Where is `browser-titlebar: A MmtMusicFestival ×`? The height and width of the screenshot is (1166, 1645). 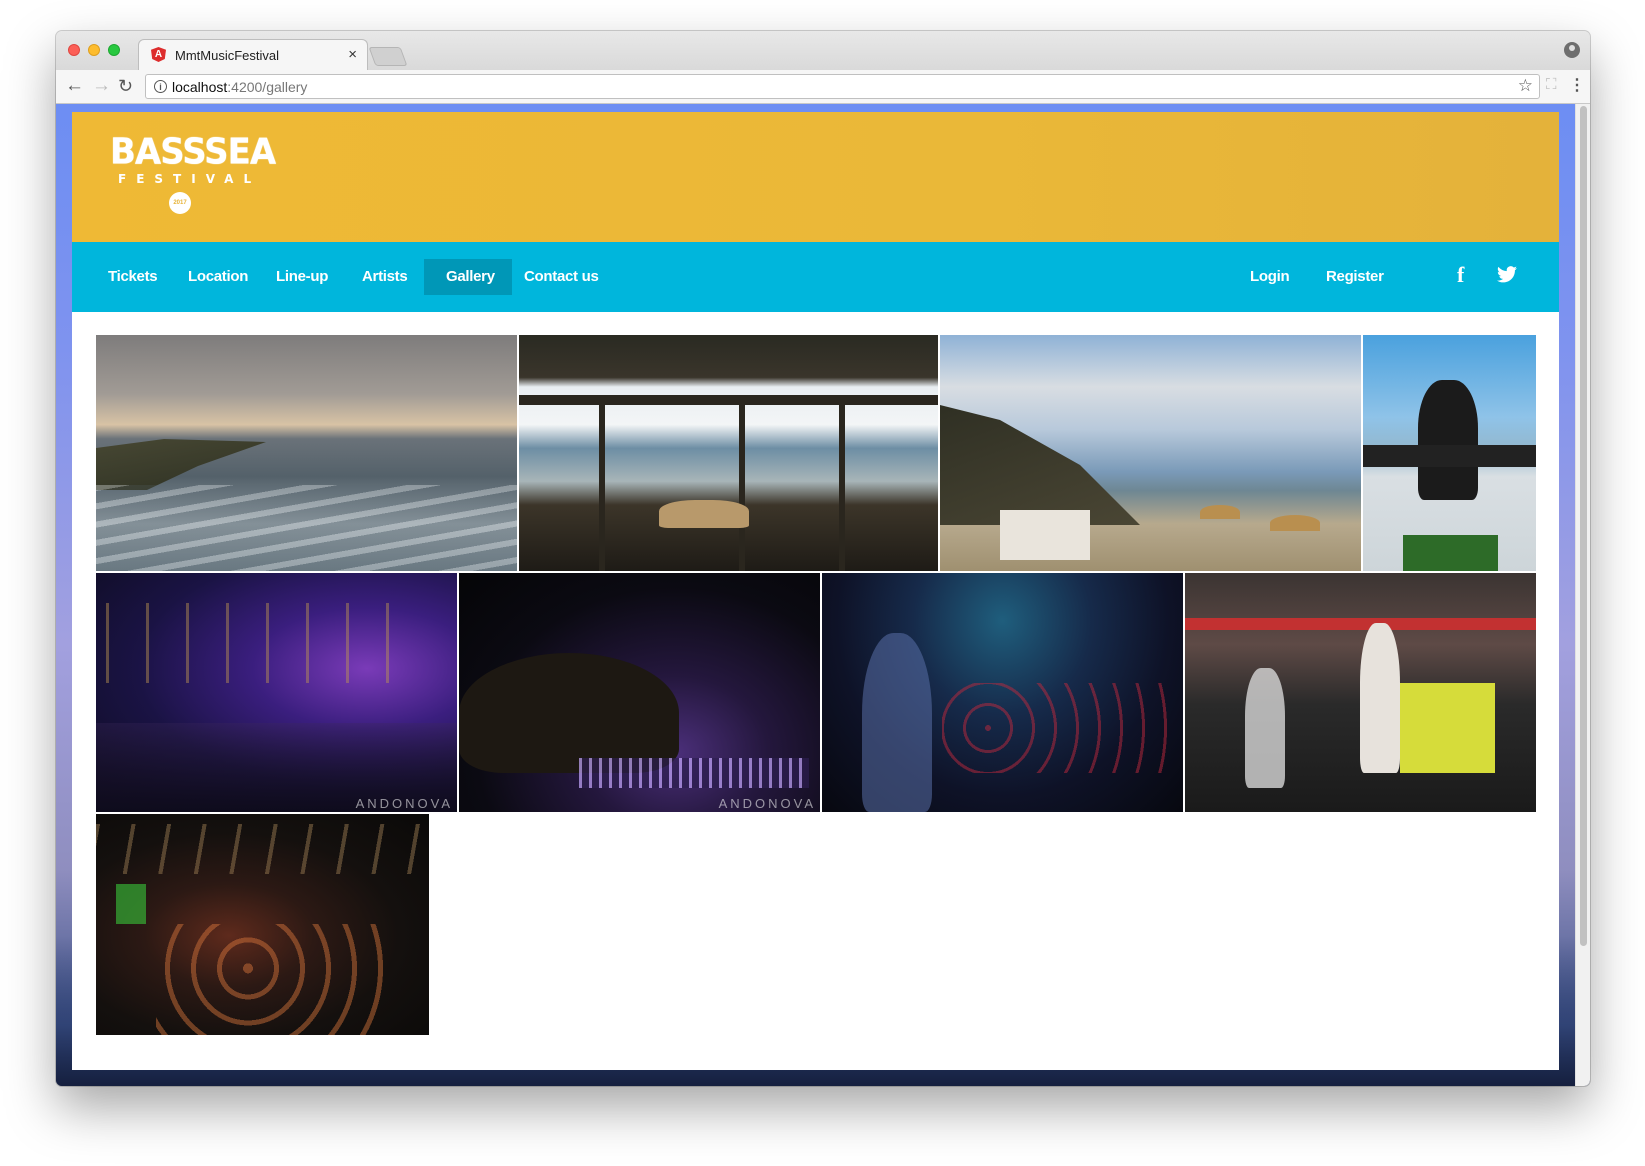
browser-titlebar: A MmtMusicFestival × is located at coordinates (823, 50).